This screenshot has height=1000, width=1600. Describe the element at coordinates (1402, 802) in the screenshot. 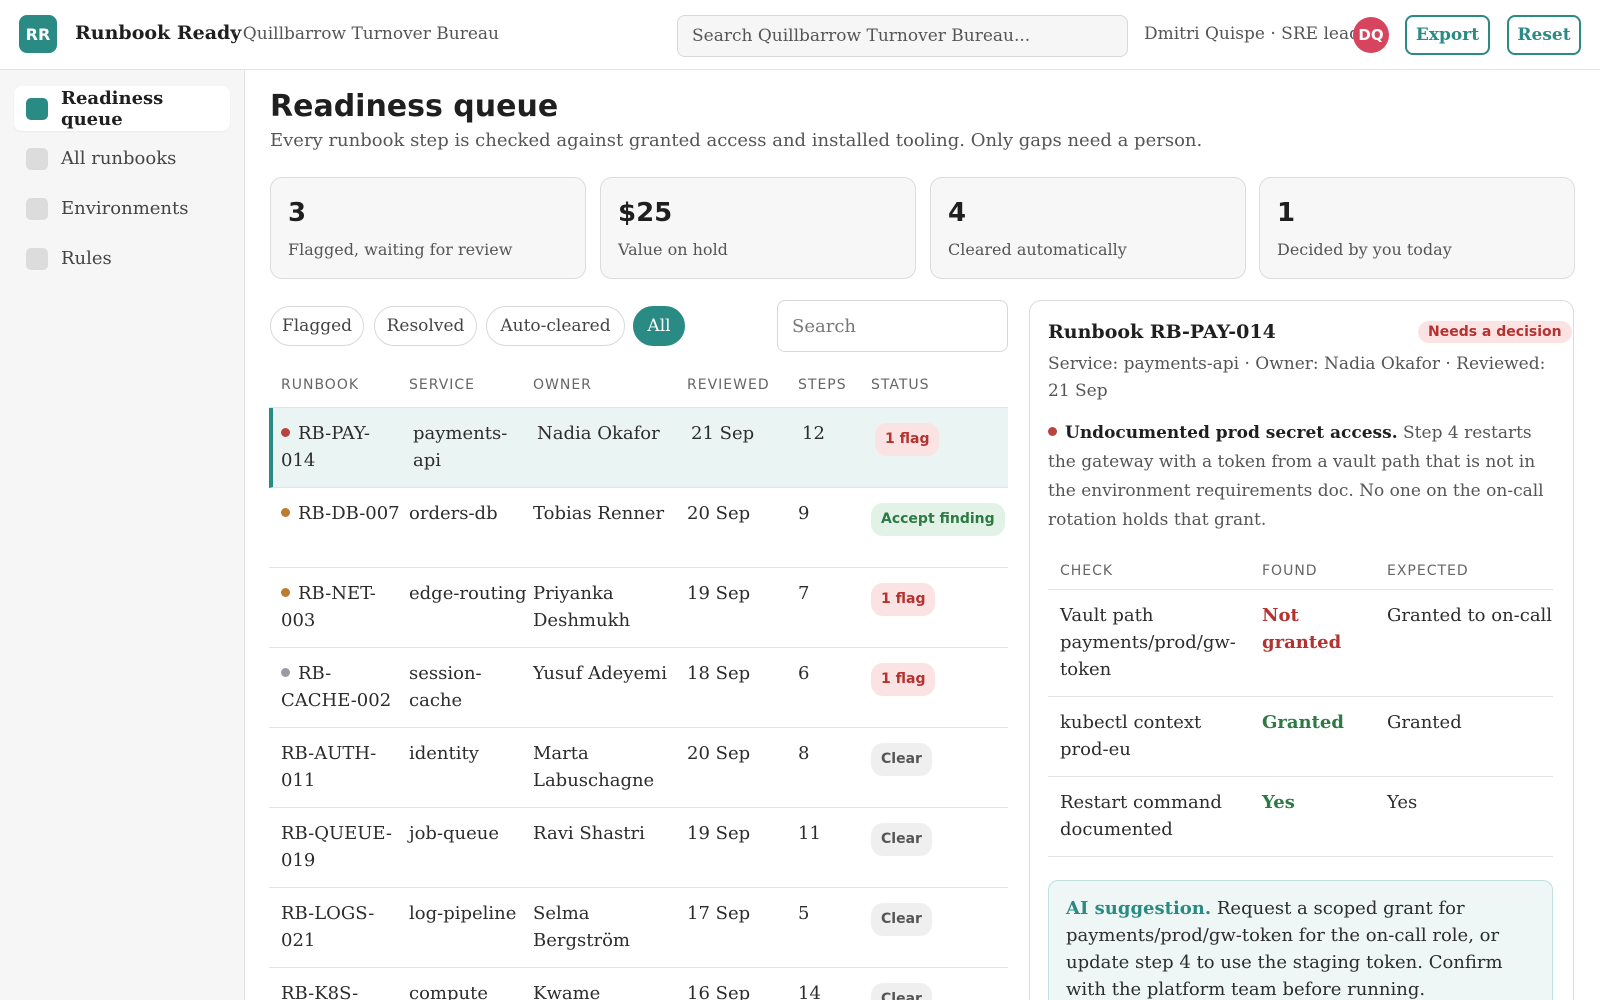

I see `check-expected: Yes` at that location.